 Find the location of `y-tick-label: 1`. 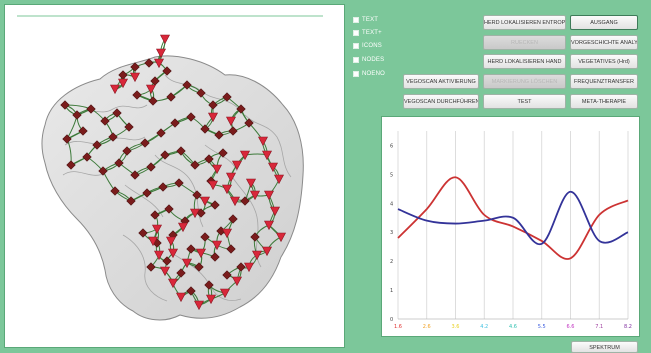

y-tick-label: 1 is located at coordinates (391, 291).